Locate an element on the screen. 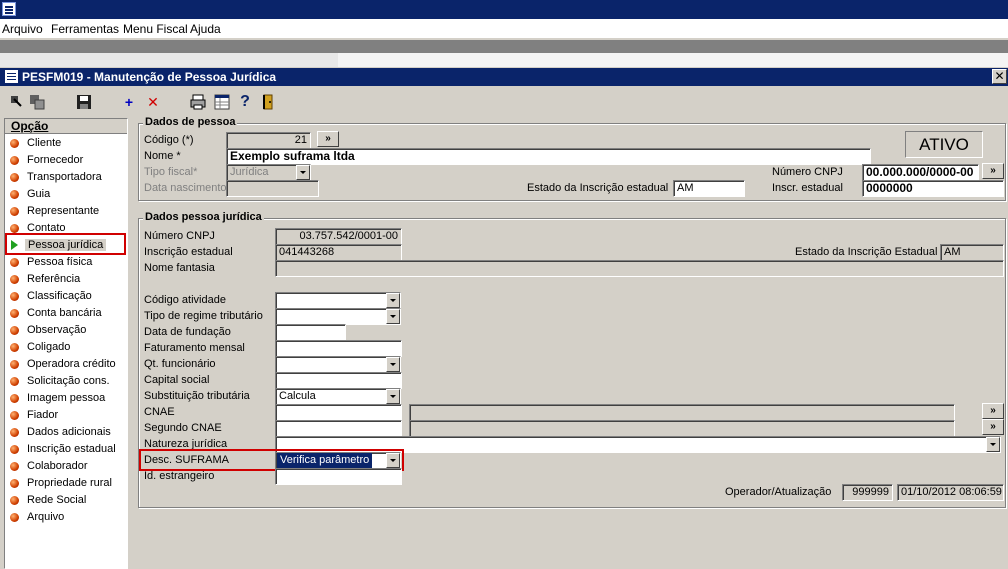  regime-select is located at coordinates (338, 316).